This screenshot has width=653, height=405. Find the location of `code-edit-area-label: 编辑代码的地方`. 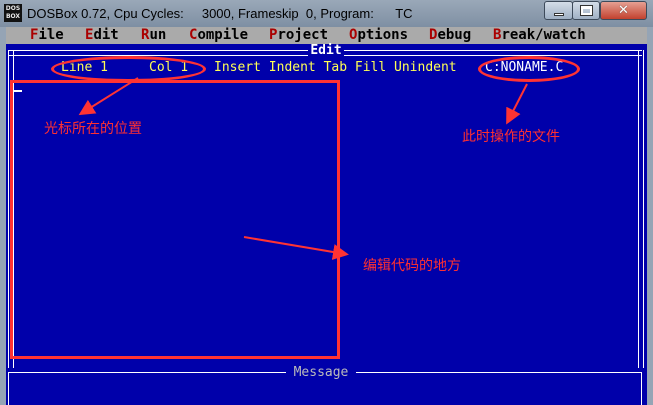

code-edit-area-label: 编辑代码的地方 is located at coordinates (412, 266).